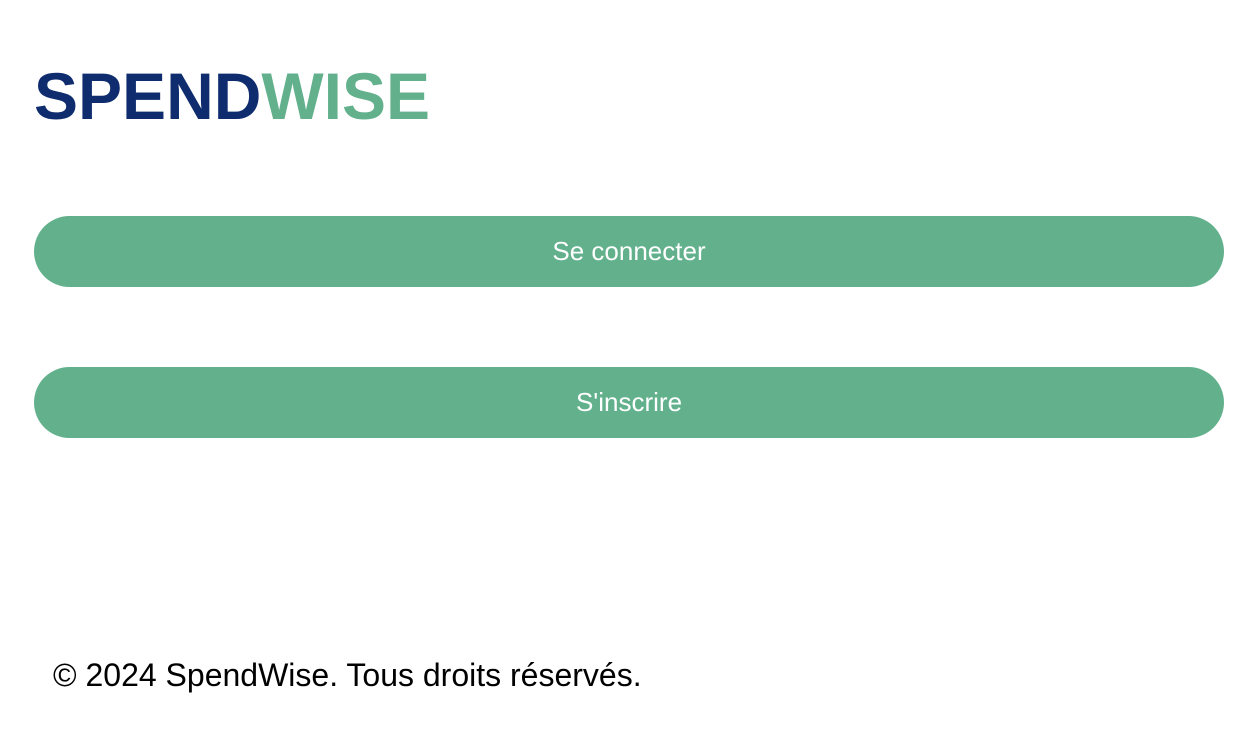  I want to click on logo-spend-text: SPEND, so click(148, 96).